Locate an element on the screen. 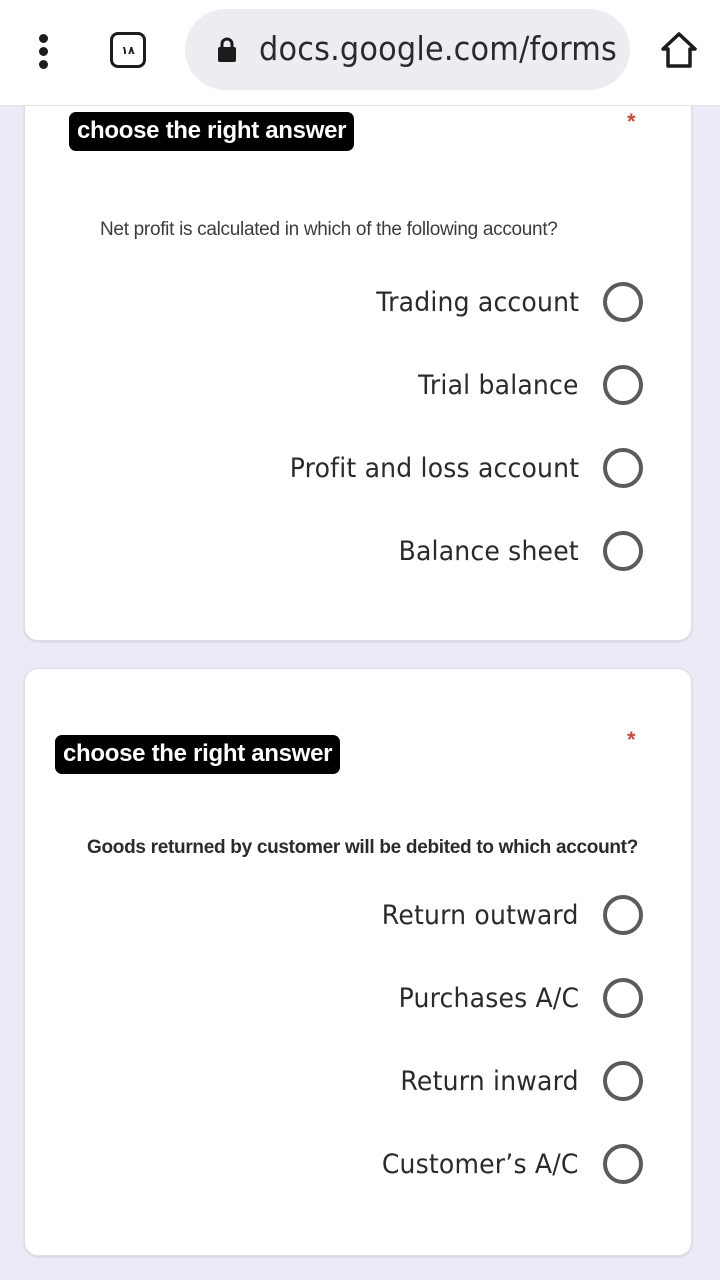  tab-switcher-button: ١٨ is located at coordinates (128, 50).